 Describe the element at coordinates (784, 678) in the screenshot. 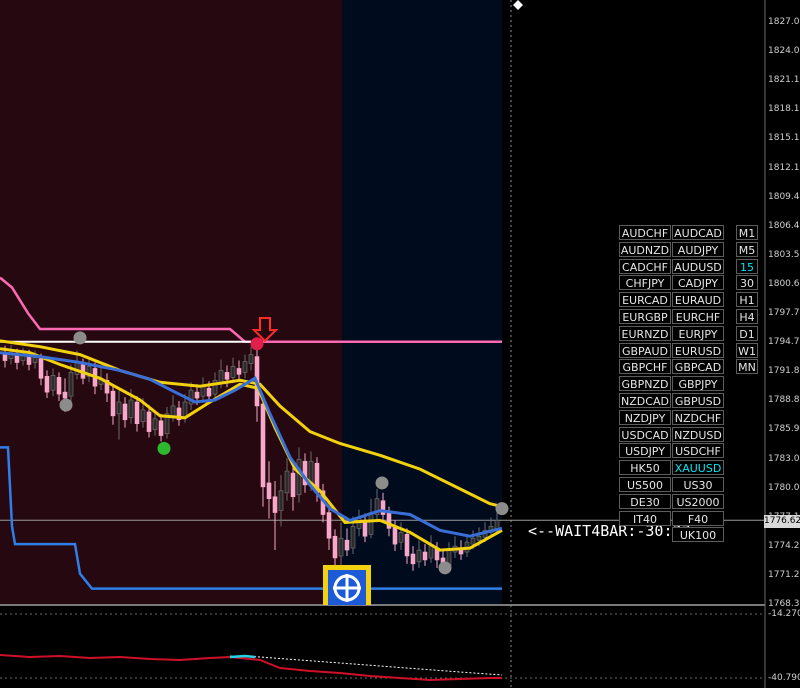

I see `indicator-axis-tick: -40.7902` at that location.